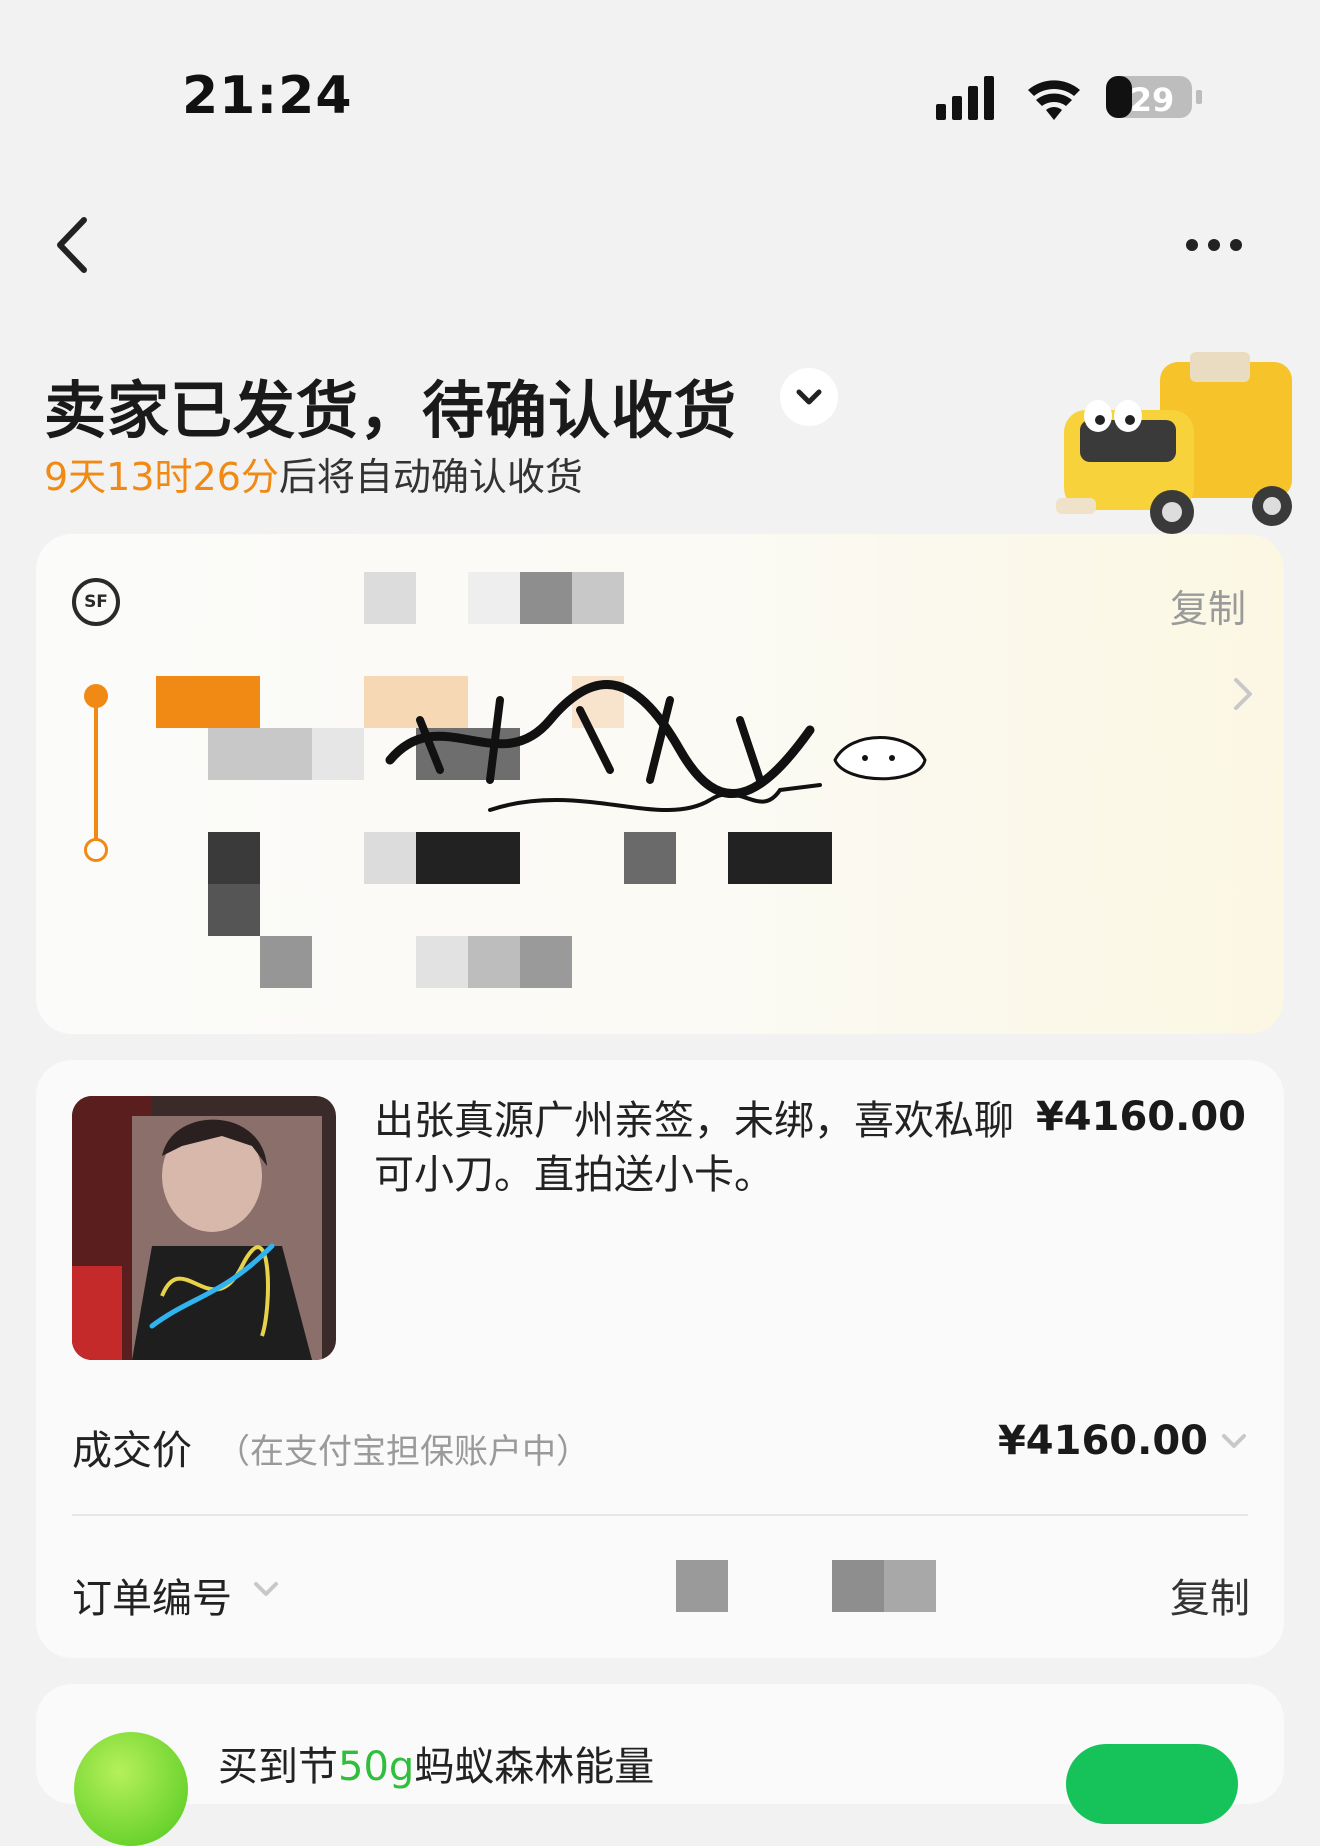  Describe the element at coordinates (1174, 443) in the screenshot. I see `delivery-truck-illustration` at that location.